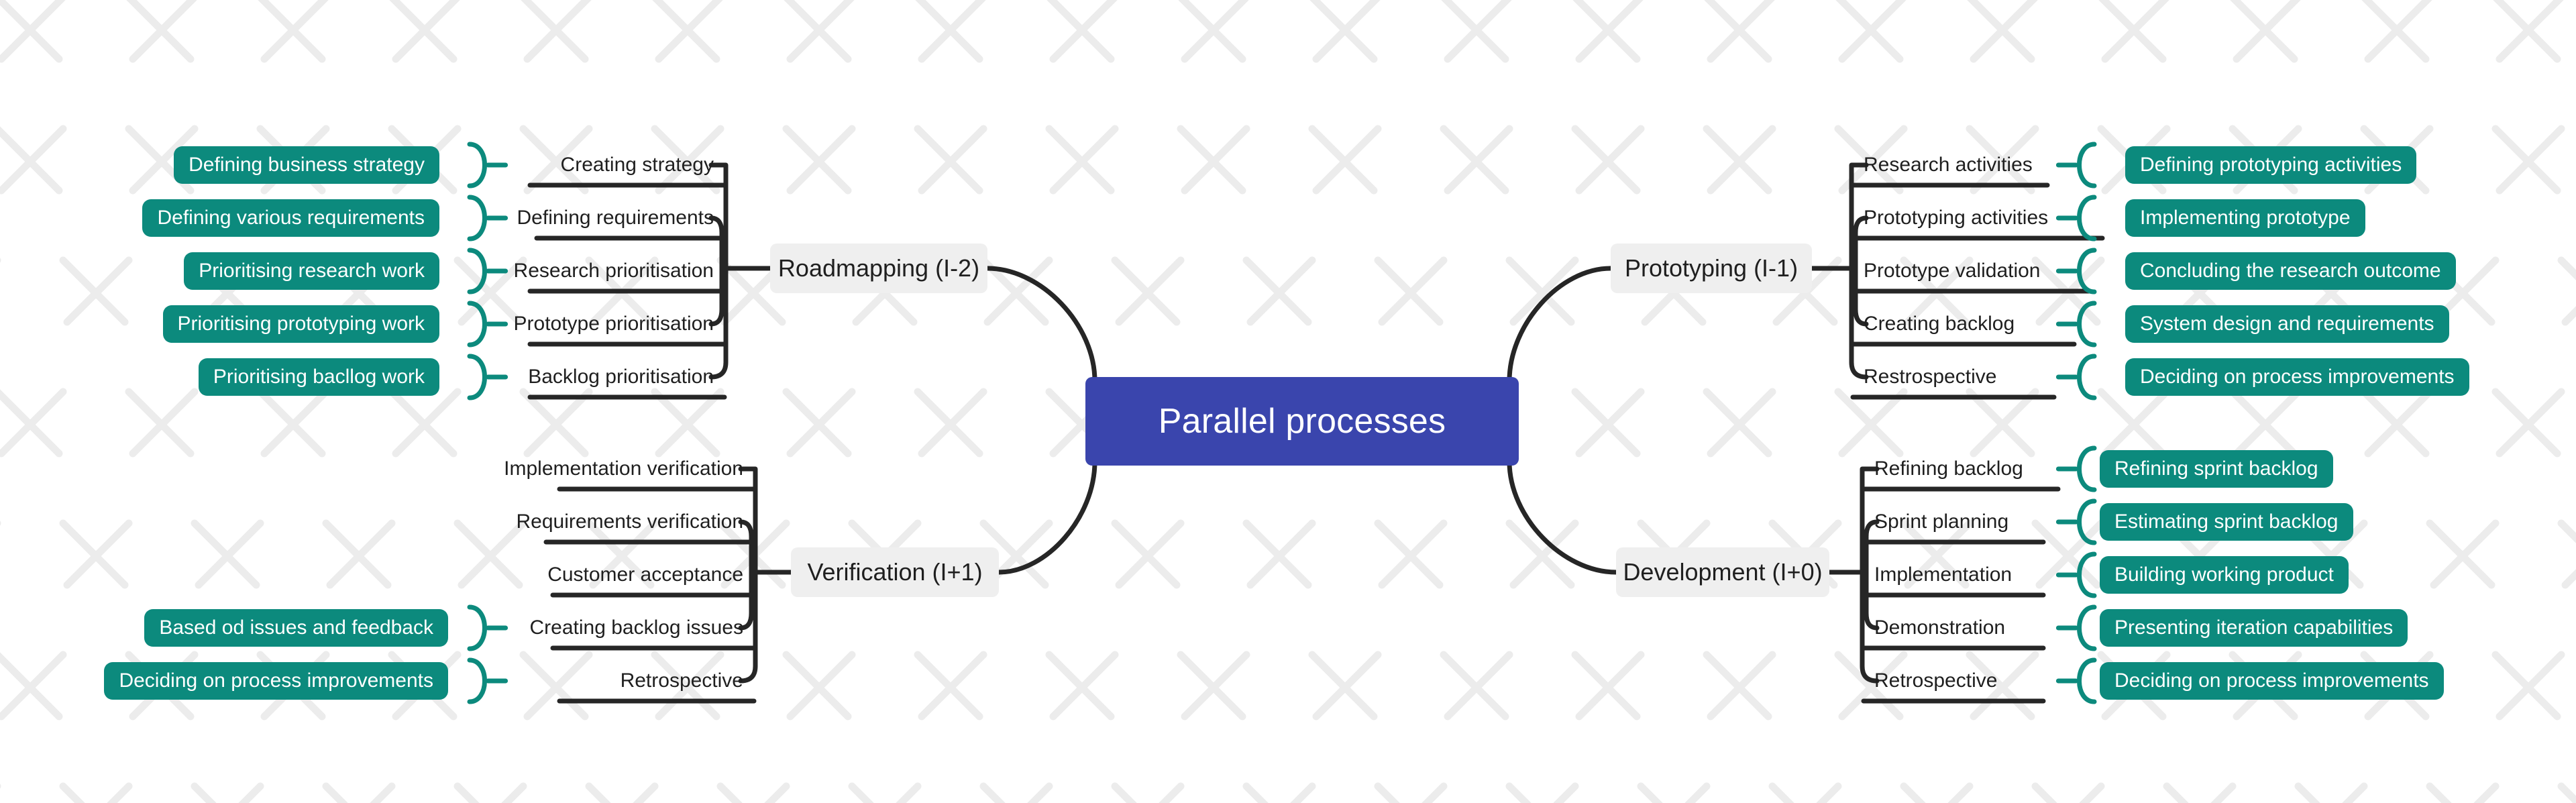 Image resolution: width=2576 pixels, height=803 pixels. I want to click on branch-node-verification: Verification (I+1), so click(895, 572).